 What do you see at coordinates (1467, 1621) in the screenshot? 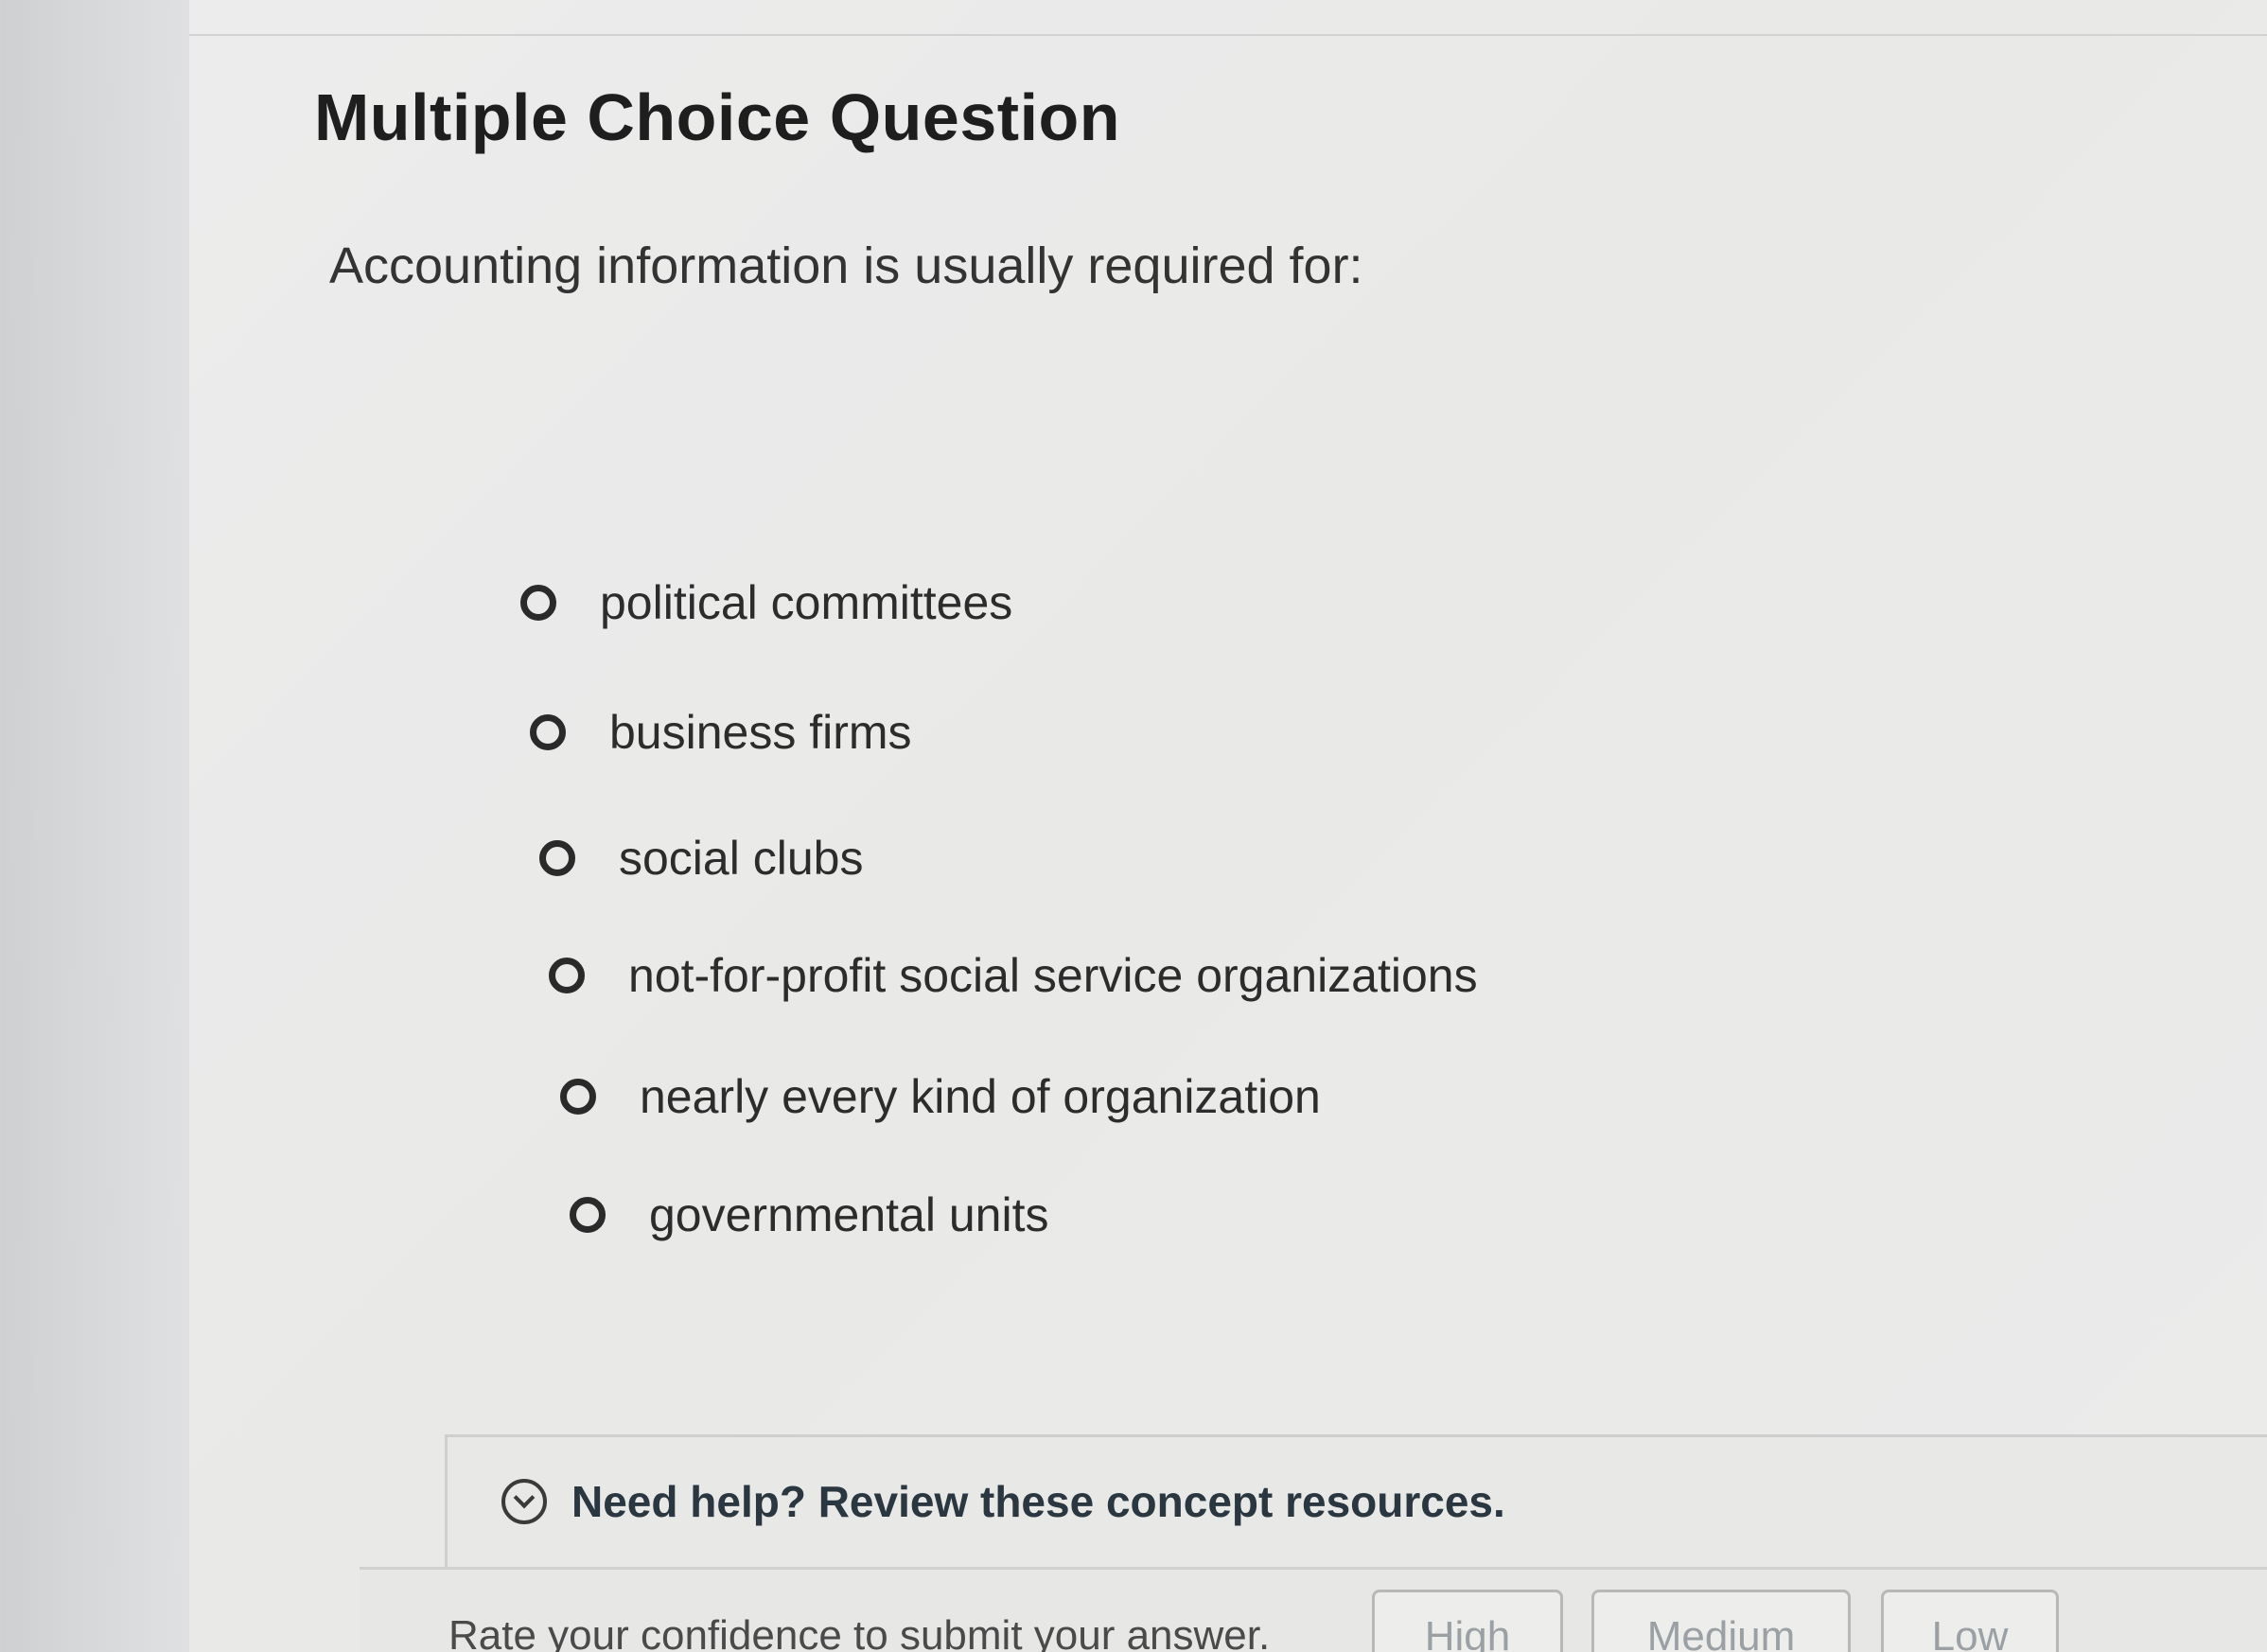
I see `confidence-high-button: High` at bounding box center [1467, 1621].